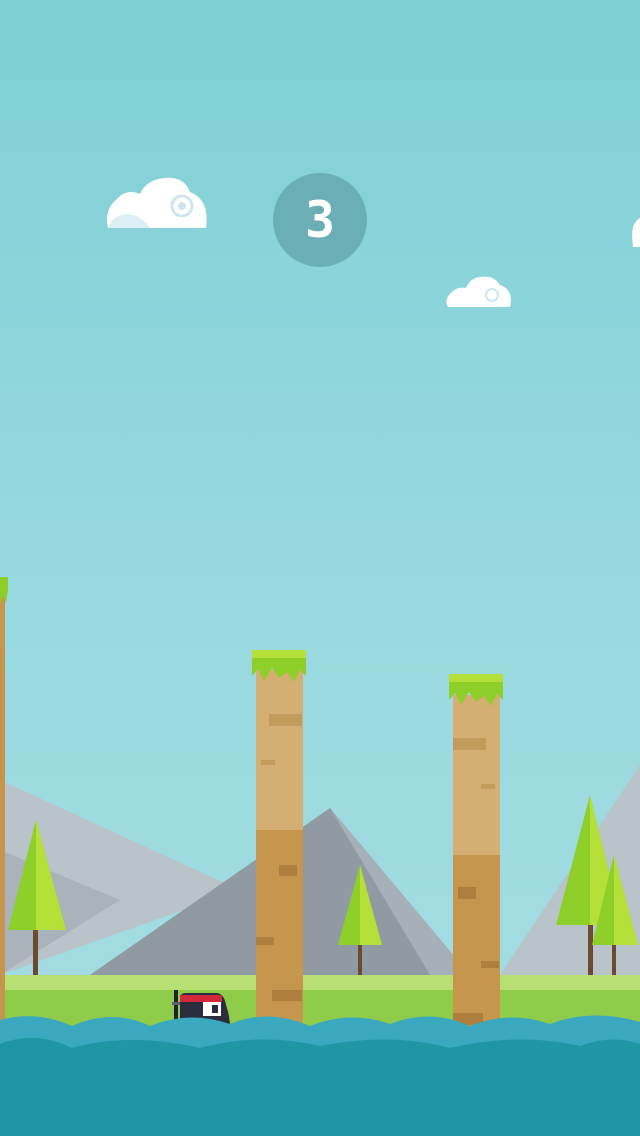 This screenshot has height=1136, width=640. What do you see at coordinates (320, 1075) in the screenshot?
I see `water` at bounding box center [320, 1075].